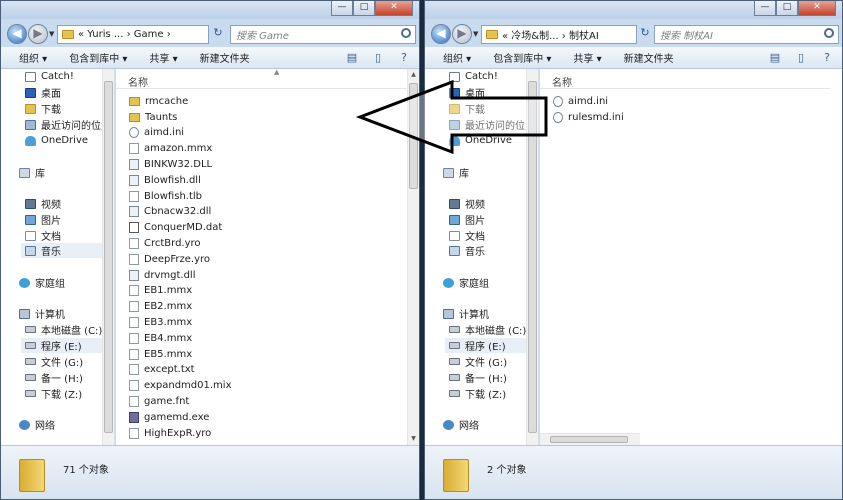 This screenshot has height=500, width=843. Describe the element at coordinates (817, 8) in the screenshot. I see `close-button: ✕` at that location.